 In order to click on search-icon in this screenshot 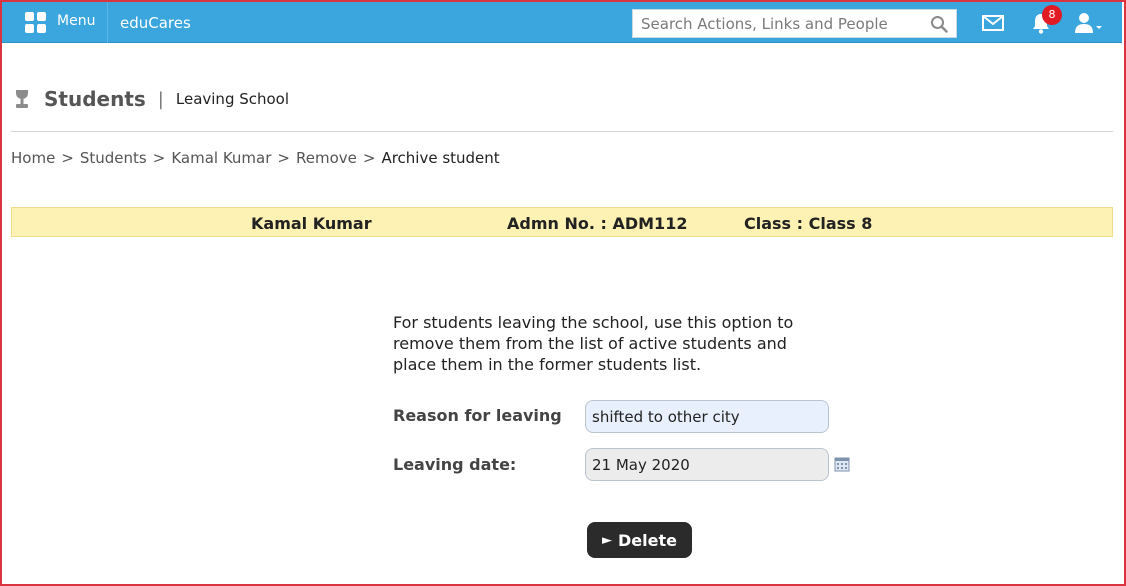, I will do `click(939, 24)`.